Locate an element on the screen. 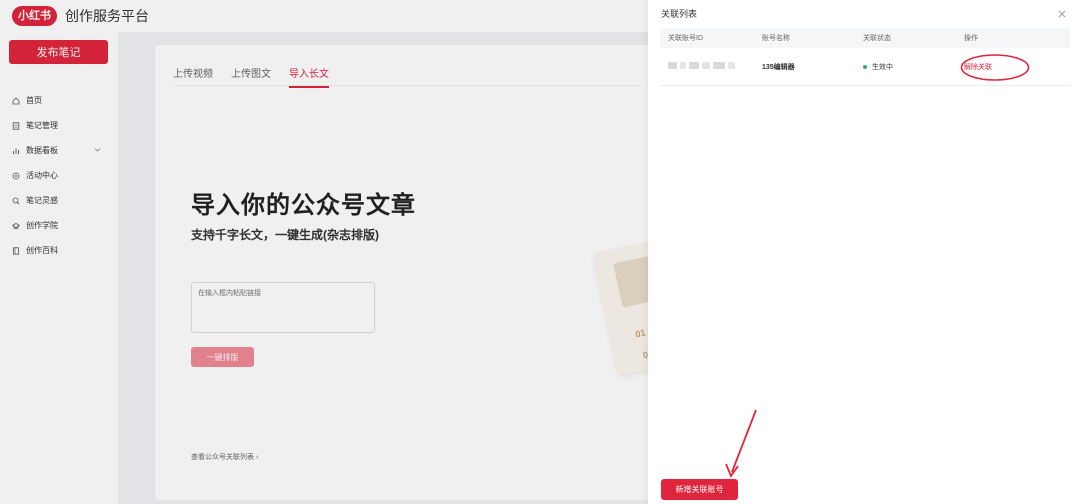 This screenshot has height=504, width=1080. column-header: 关联状态 is located at coordinates (877, 38).